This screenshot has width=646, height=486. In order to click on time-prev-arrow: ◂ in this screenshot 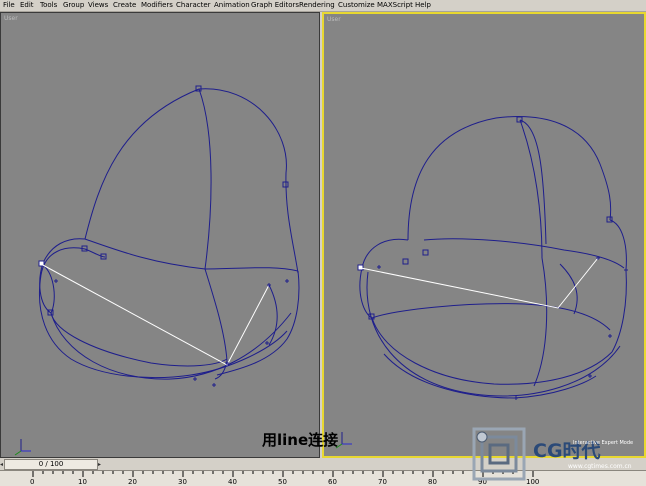, I will do `click(1, 464)`.